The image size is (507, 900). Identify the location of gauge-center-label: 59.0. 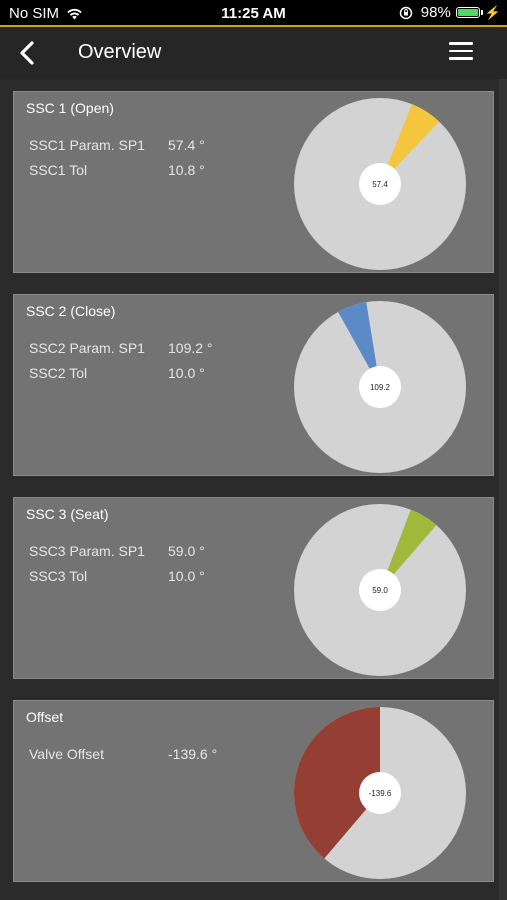
(380, 590).